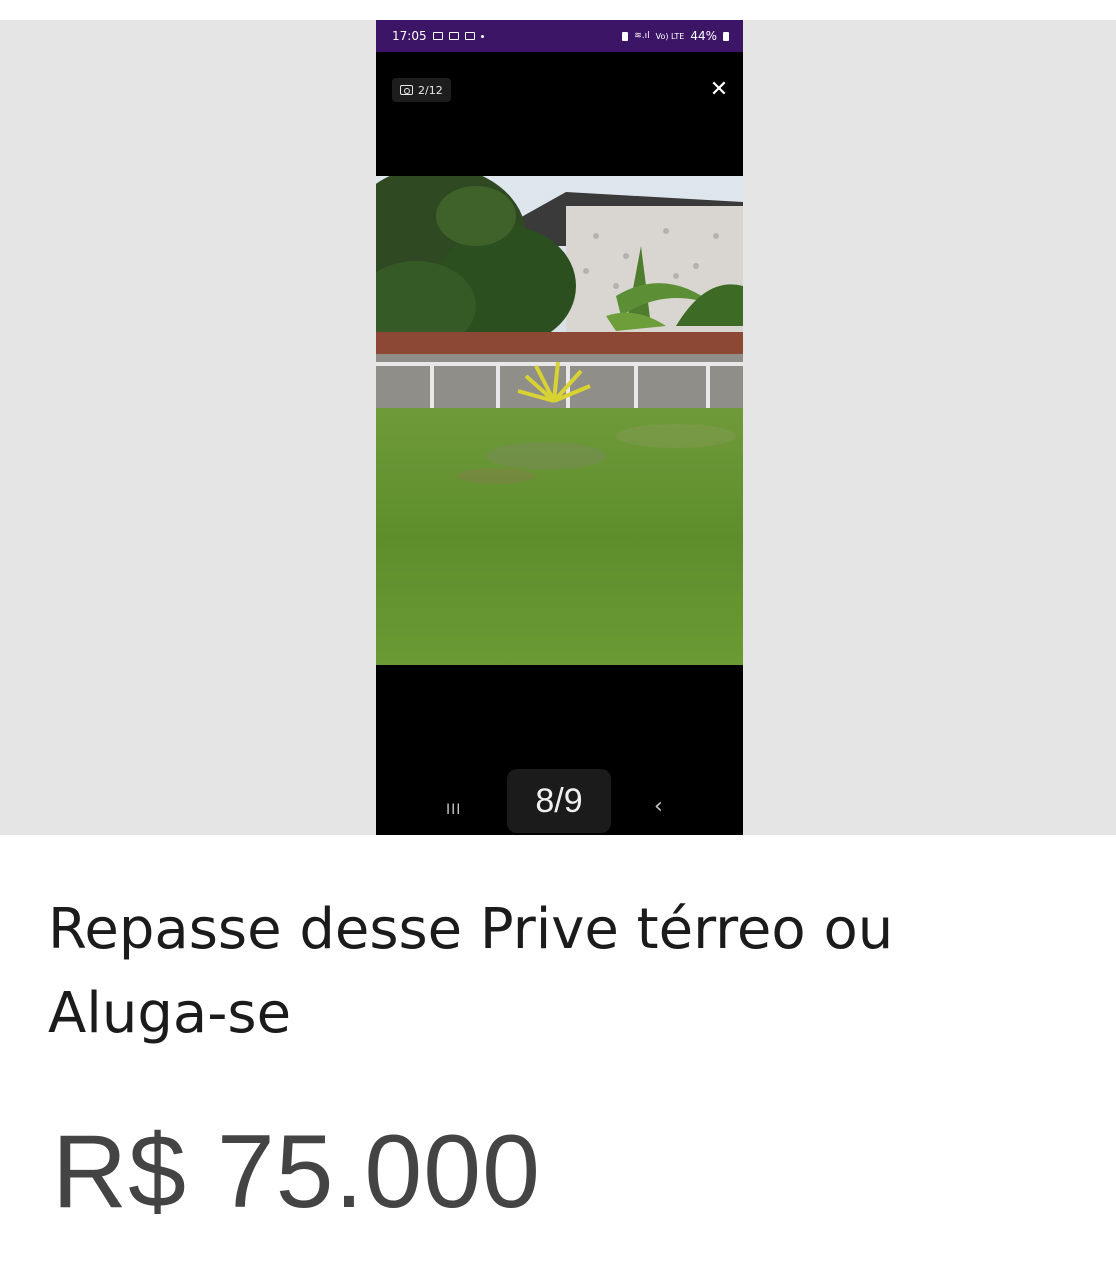  I want to click on status-right: ≋.ıl Vo) LTE 44%, so click(675, 36).